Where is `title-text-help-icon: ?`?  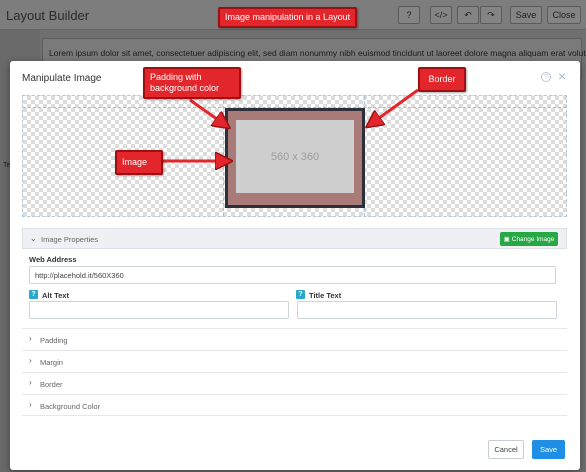 title-text-help-icon: ? is located at coordinates (300, 294).